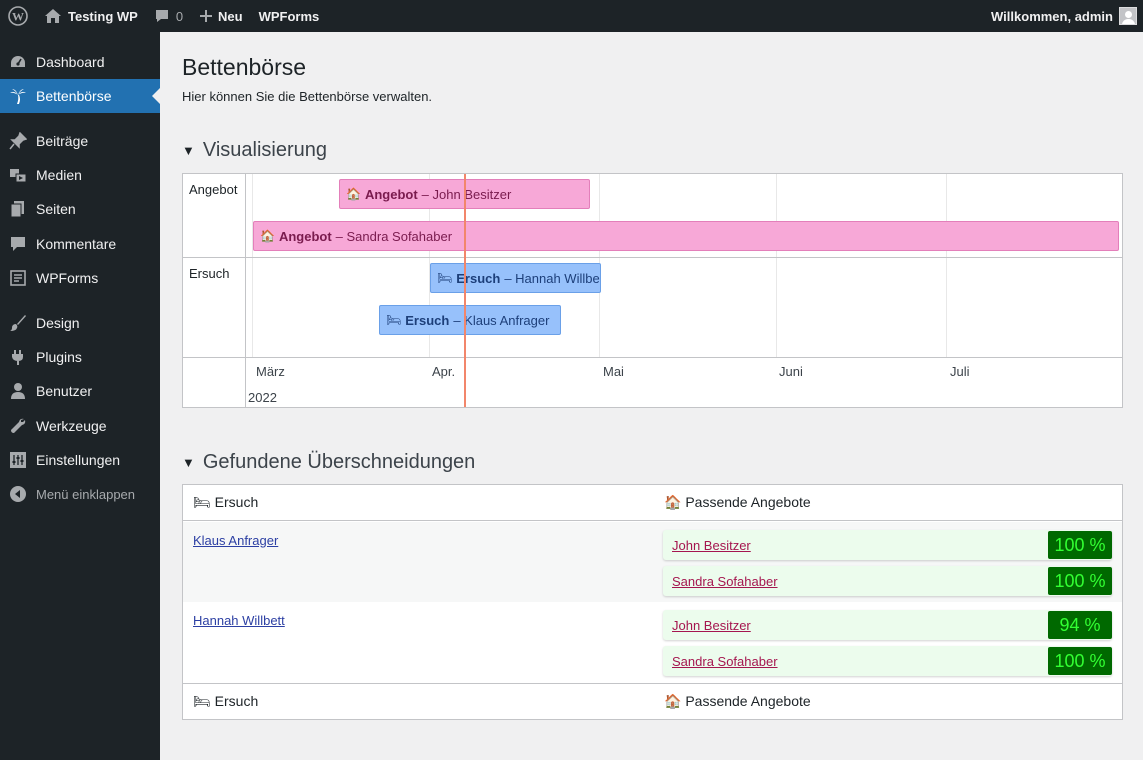  Describe the element at coordinates (507, 320) in the screenshot. I see `item-name: Klaus Anfrager` at that location.